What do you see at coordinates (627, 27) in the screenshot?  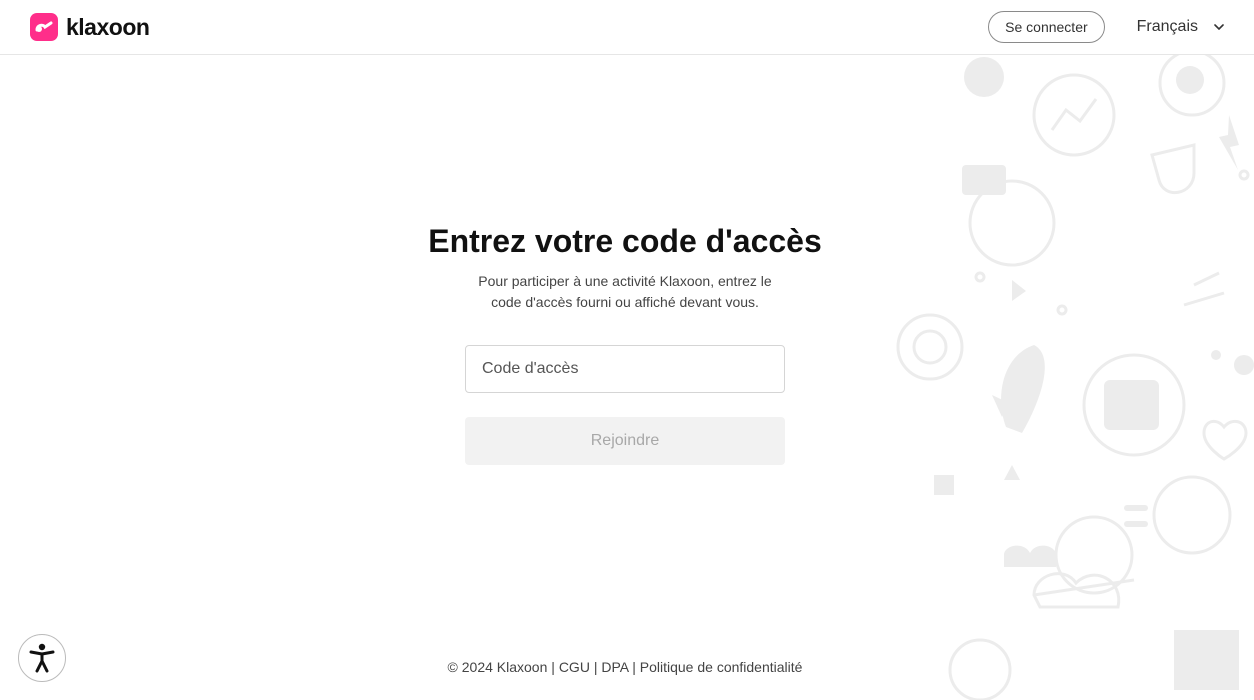 I see `top-header: klaxoon Se connecter Français` at bounding box center [627, 27].